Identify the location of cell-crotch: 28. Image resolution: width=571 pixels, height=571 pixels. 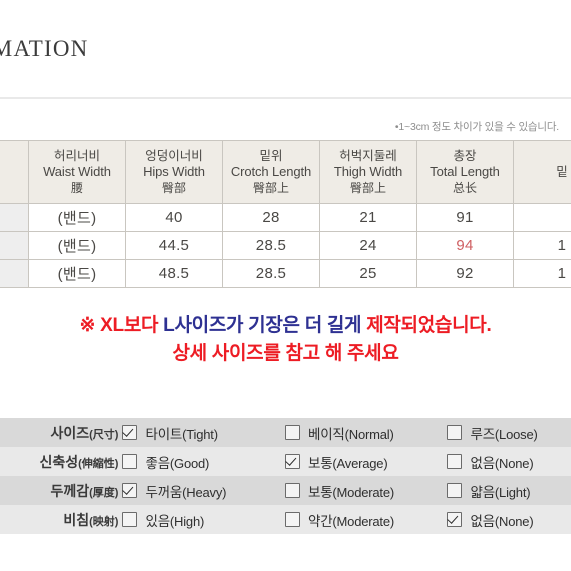
(271, 217).